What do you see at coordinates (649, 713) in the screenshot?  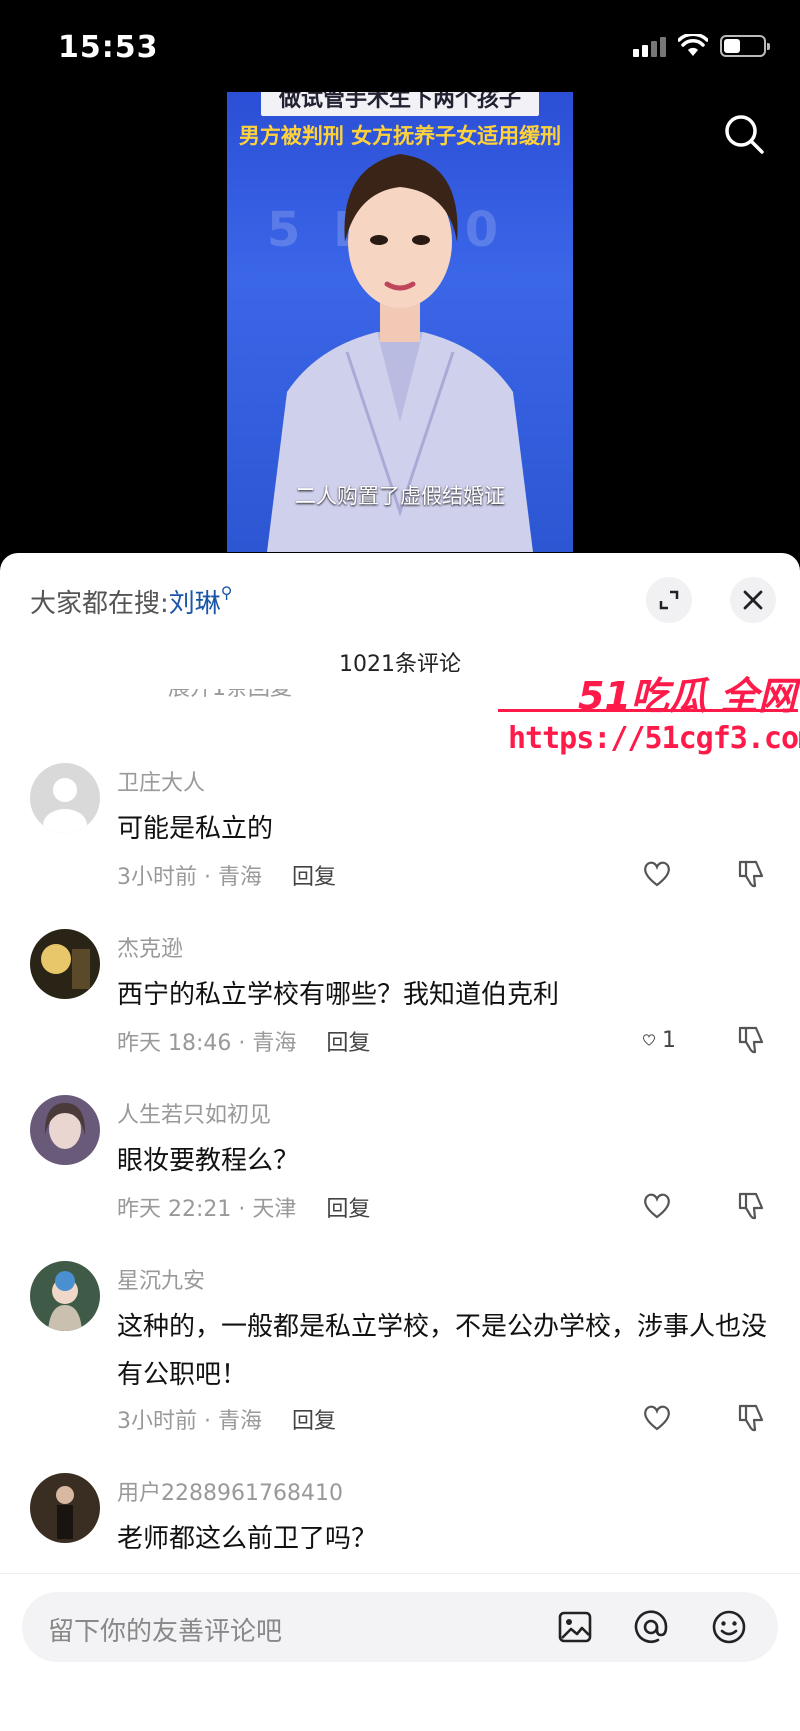 I see `watermark-logo: 51吃瓜 全网首发 https://51cgf3.com` at bounding box center [649, 713].